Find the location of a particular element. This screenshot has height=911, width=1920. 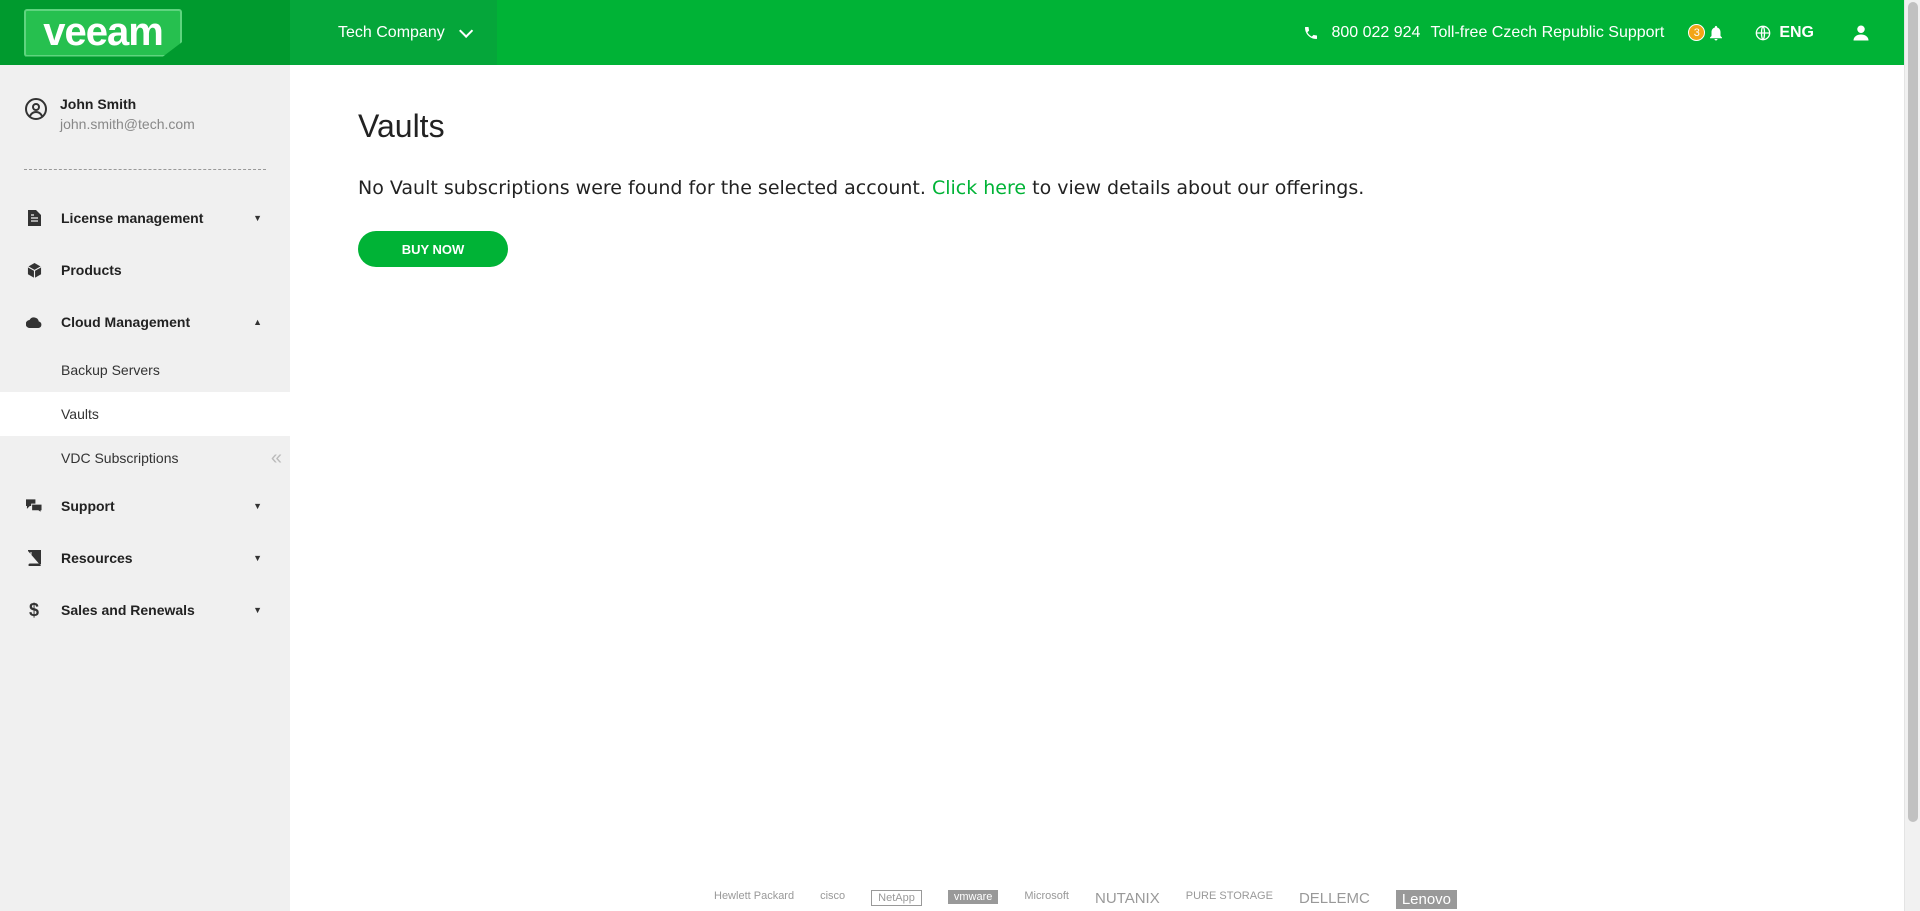

user-icon is located at coordinates (1861, 32).